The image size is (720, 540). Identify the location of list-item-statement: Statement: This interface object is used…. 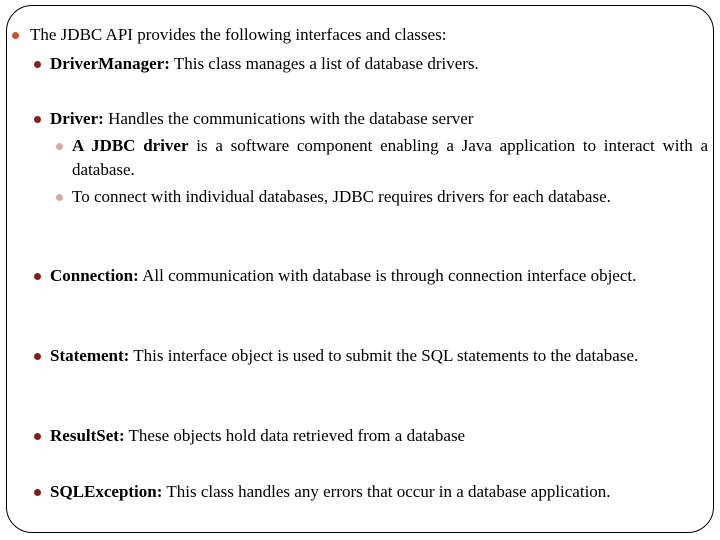
(371, 356).